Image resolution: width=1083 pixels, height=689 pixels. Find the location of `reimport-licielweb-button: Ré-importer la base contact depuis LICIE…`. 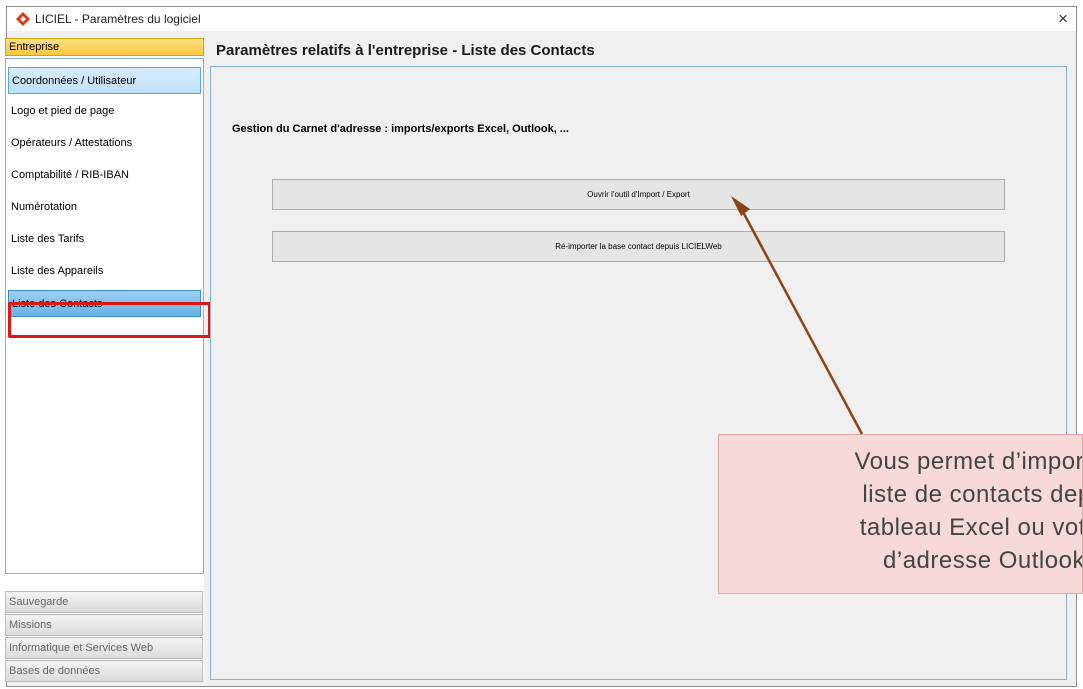

reimport-licielweb-button: Ré-importer la base contact depuis LICIE… is located at coordinates (638, 246).